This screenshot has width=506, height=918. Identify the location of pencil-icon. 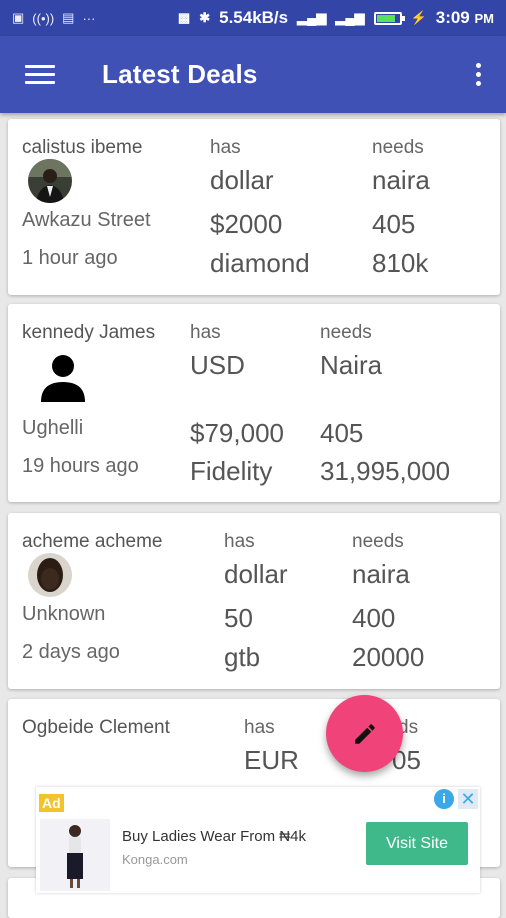
(364, 733).